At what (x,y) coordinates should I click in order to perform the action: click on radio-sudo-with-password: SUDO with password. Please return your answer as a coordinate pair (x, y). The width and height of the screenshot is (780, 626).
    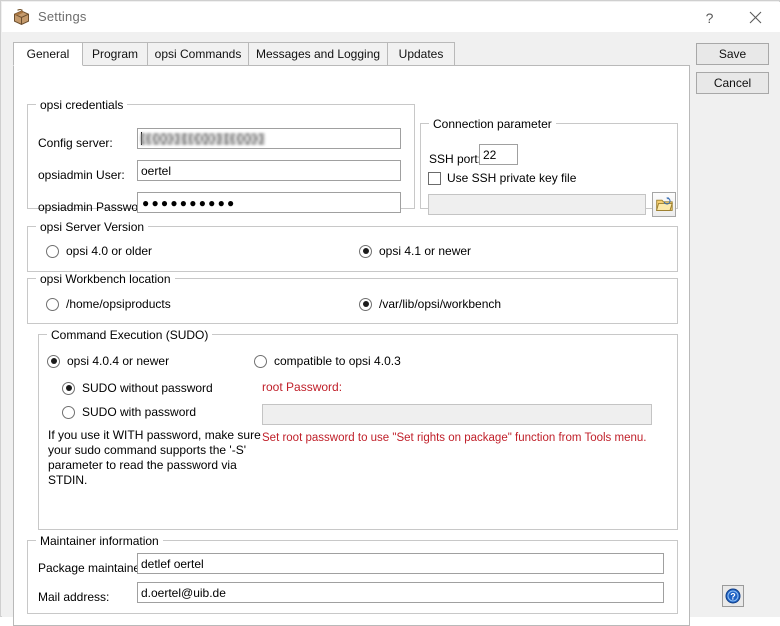
    Looking at the image, I should click on (129, 412).